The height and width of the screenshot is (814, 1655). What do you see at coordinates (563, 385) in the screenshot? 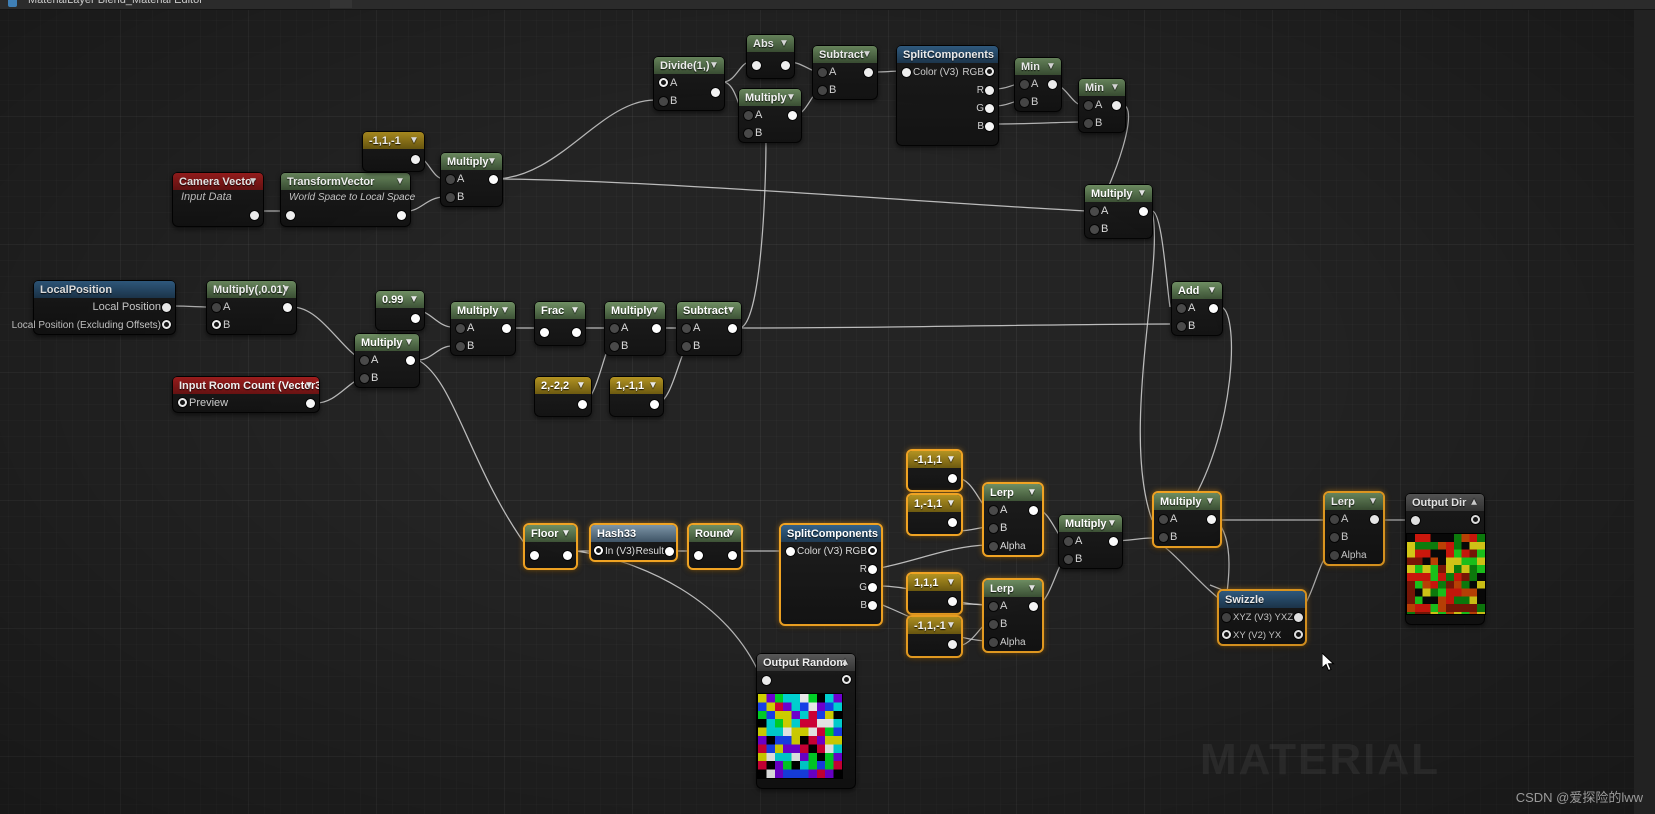
I see `node-header: 2,-2,2 ▼` at bounding box center [563, 385].